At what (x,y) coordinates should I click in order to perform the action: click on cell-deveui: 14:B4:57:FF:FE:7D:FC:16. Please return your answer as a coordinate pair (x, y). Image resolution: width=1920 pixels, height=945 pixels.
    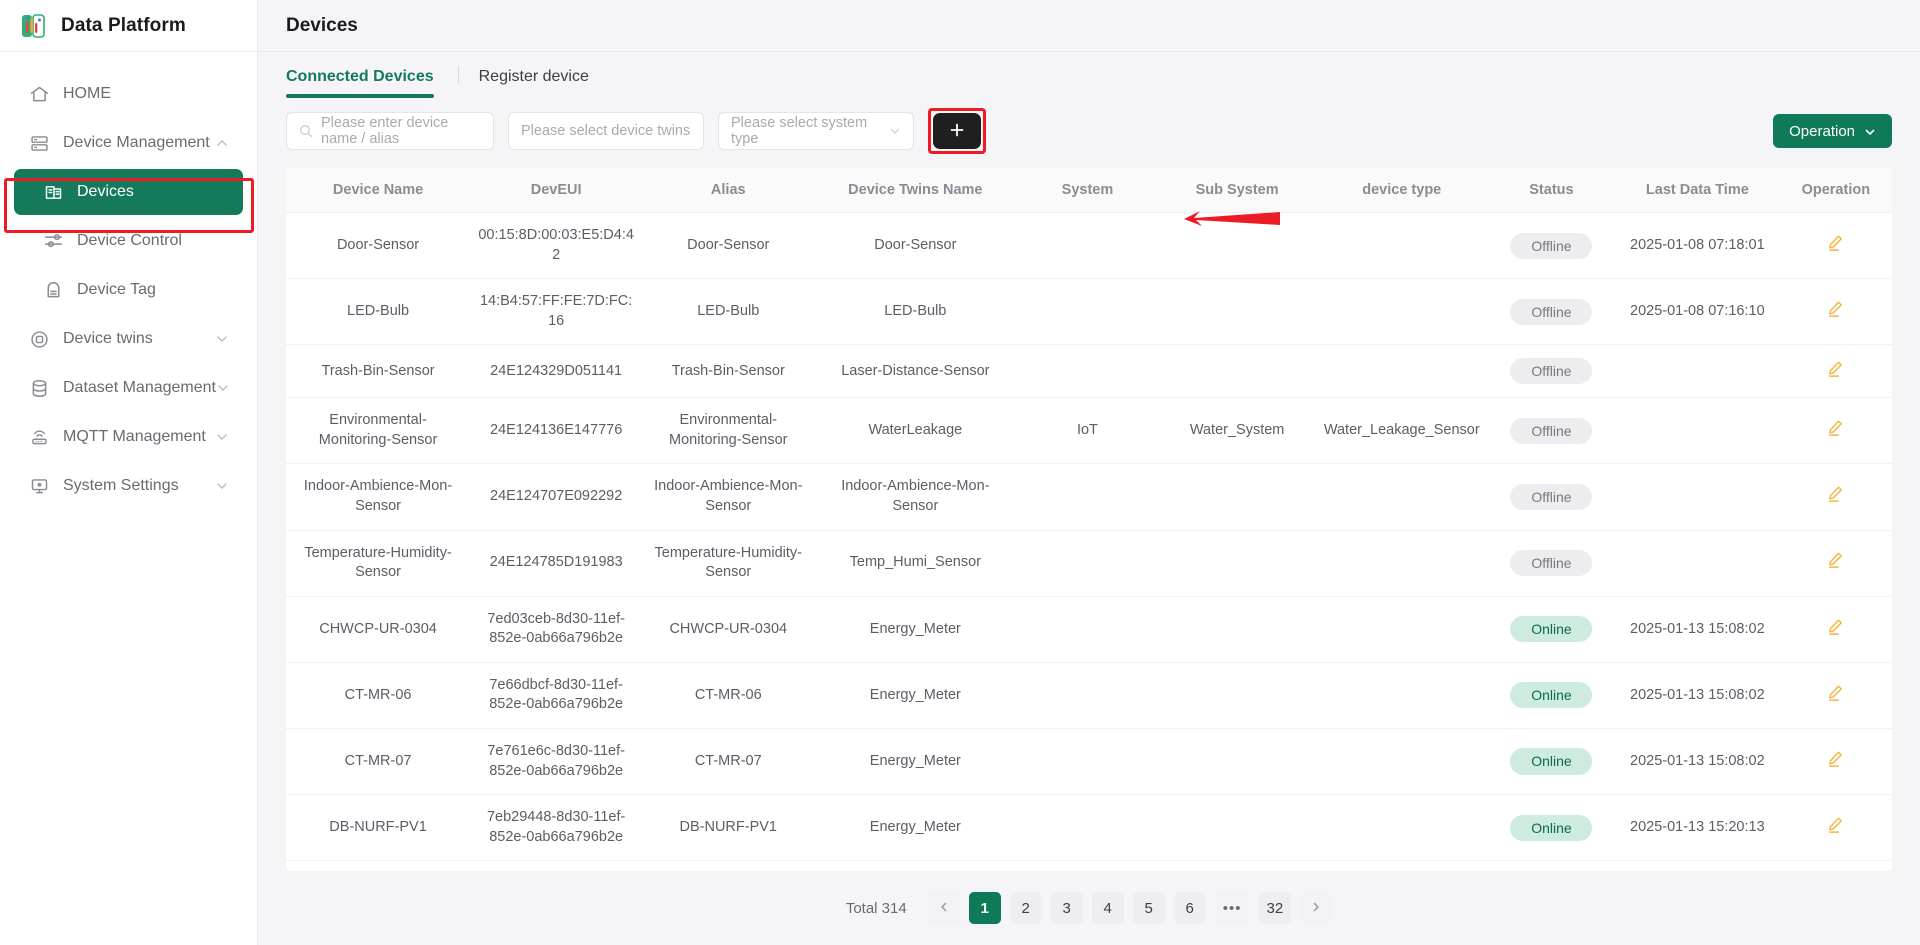
    Looking at the image, I should click on (556, 312).